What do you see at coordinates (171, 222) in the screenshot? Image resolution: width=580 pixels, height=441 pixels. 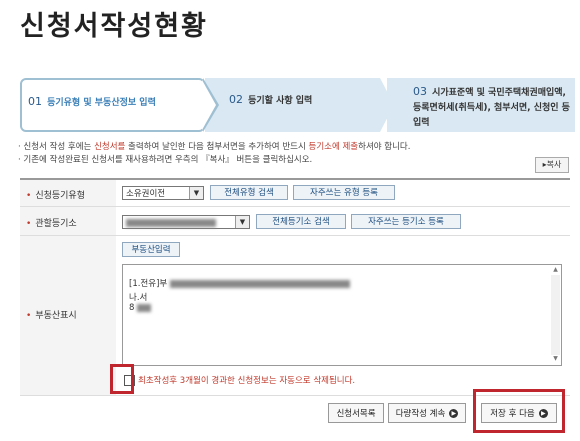 I see `redacted-value` at bounding box center [171, 222].